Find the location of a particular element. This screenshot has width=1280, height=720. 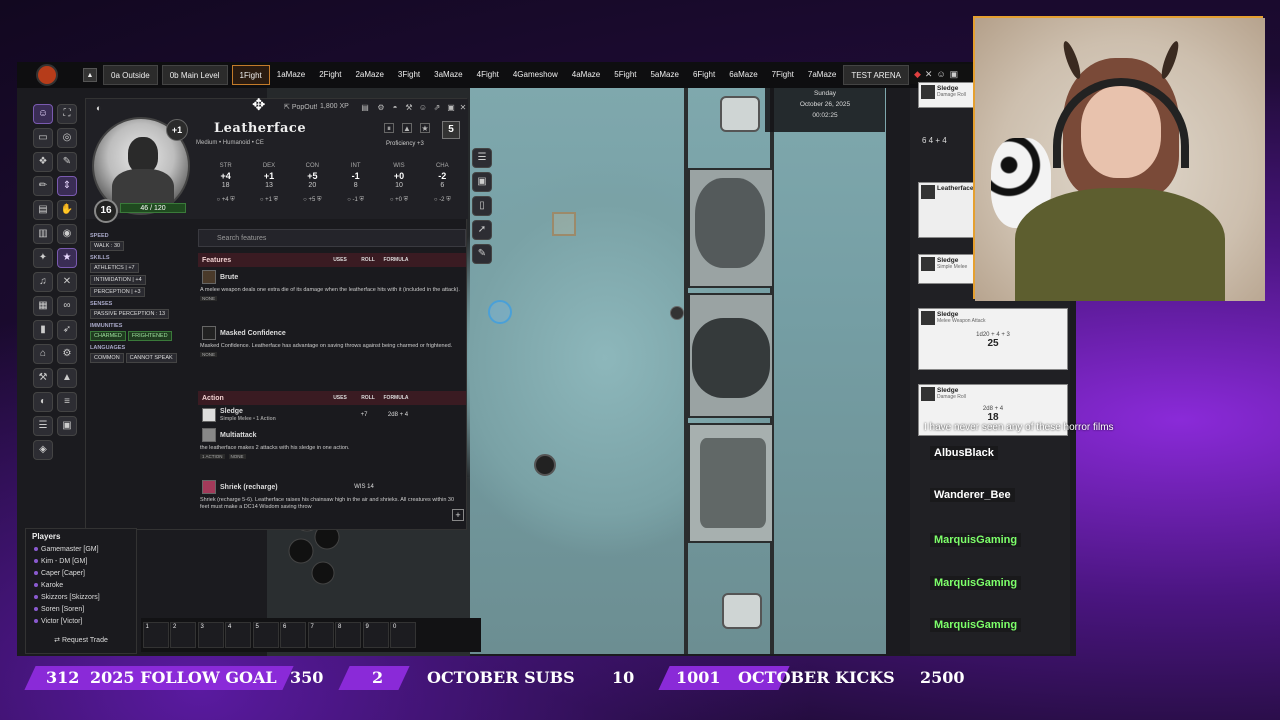

foundry-logo is located at coordinates (47, 75).